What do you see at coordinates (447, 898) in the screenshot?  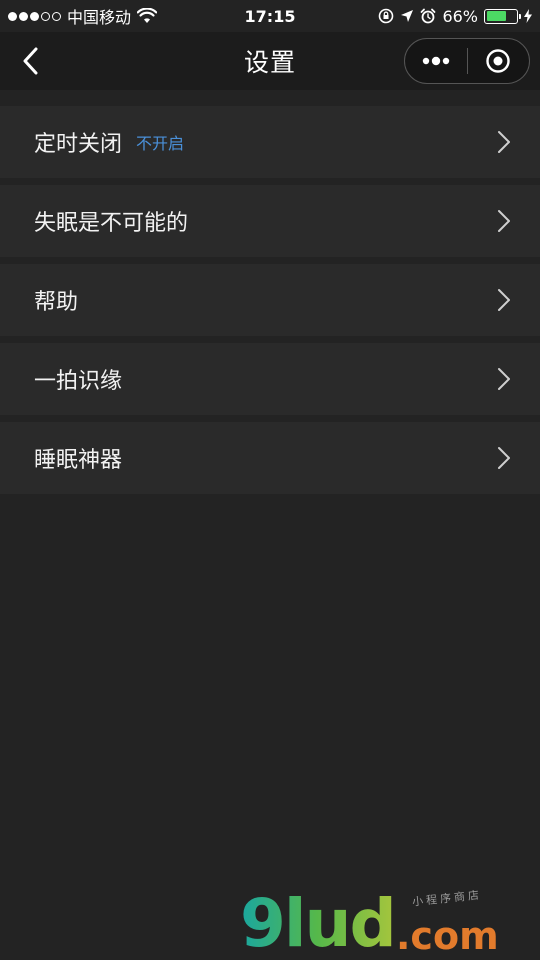 I see `watermark-tagline: 小程序商店` at bounding box center [447, 898].